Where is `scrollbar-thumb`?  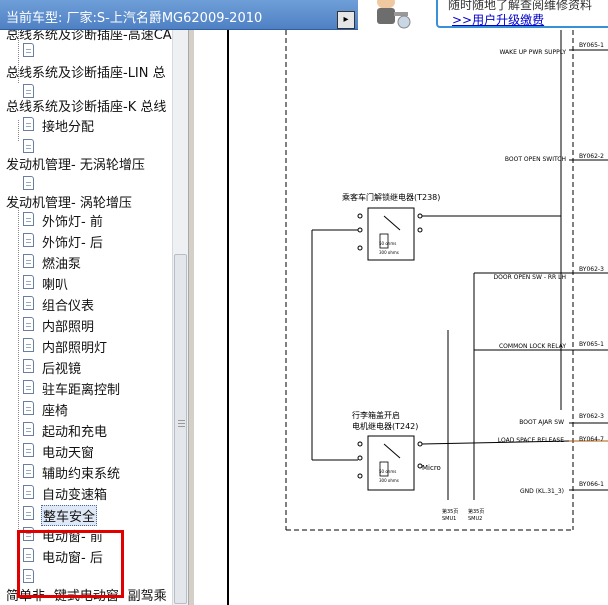 scrollbar-thumb is located at coordinates (180, 429).